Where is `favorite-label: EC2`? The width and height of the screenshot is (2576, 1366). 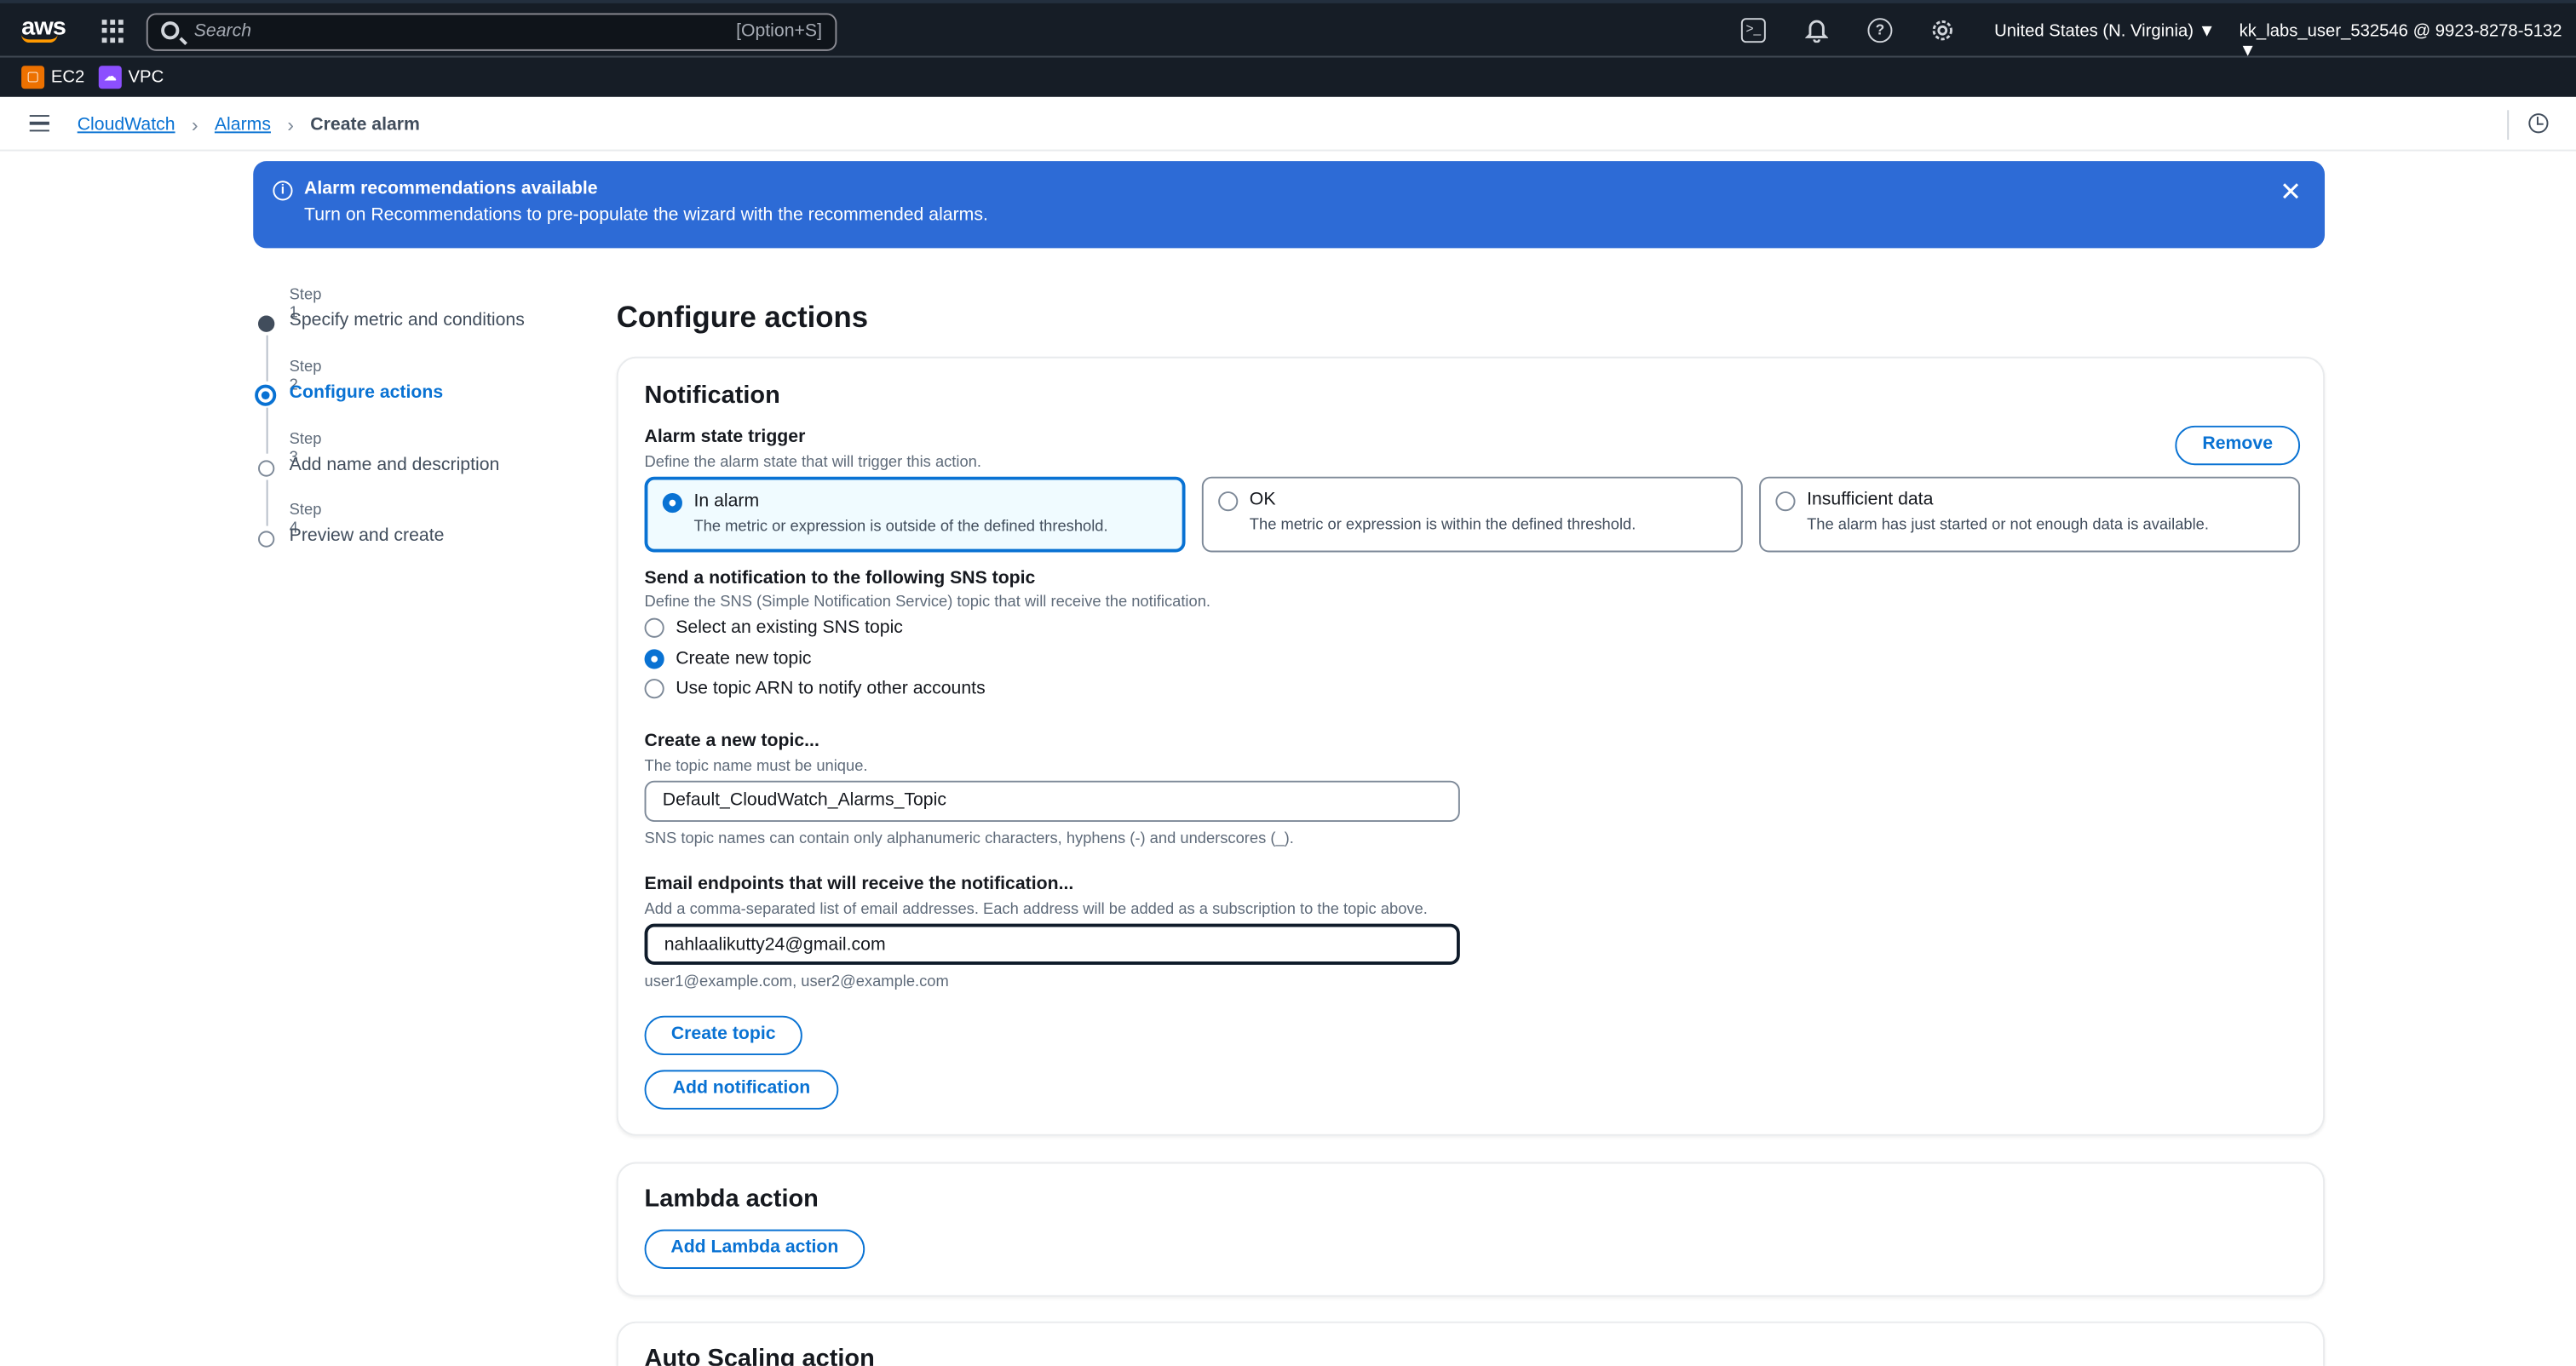 favorite-label: EC2 is located at coordinates (67, 77).